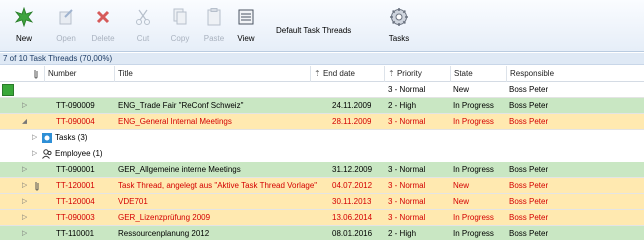  Describe the element at coordinates (575, 74) in the screenshot. I see `column-header-responsible: Responsible` at that location.